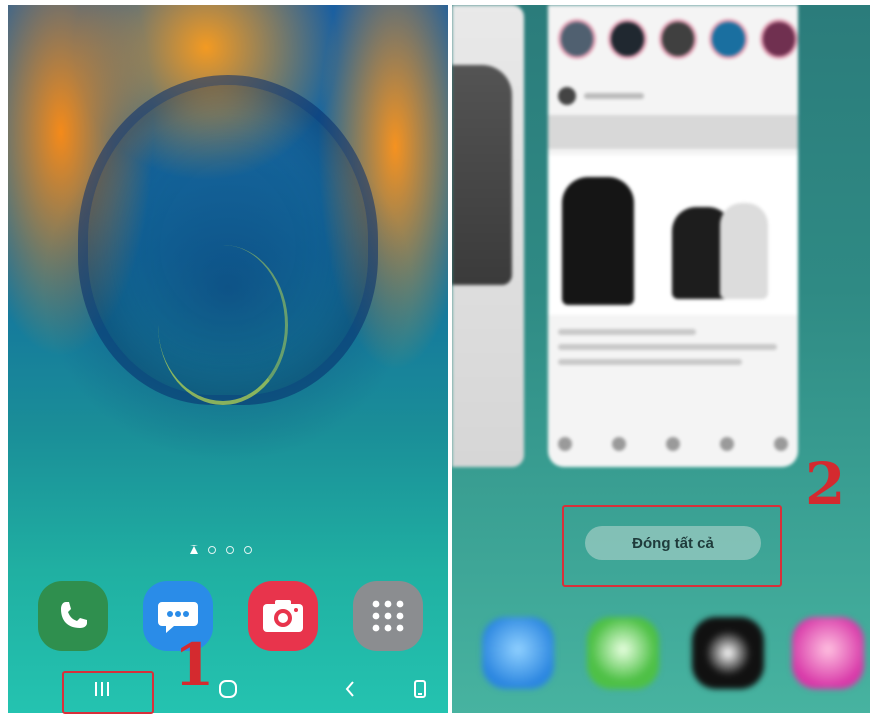 The width and height of the screenshot is (870, 717). What do you see at coordinates (728, 653) in the screenshot?
I see `tiktok-app-icon` at bounding box center [728, 653].